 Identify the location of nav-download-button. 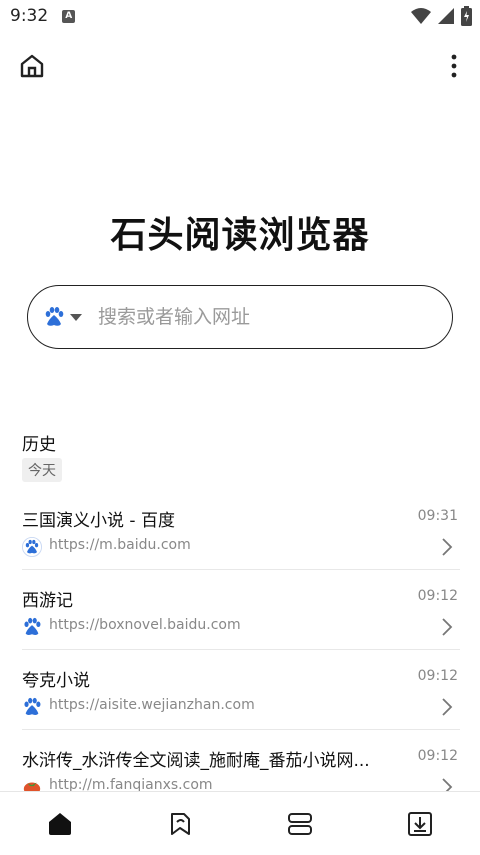
(420, 824).